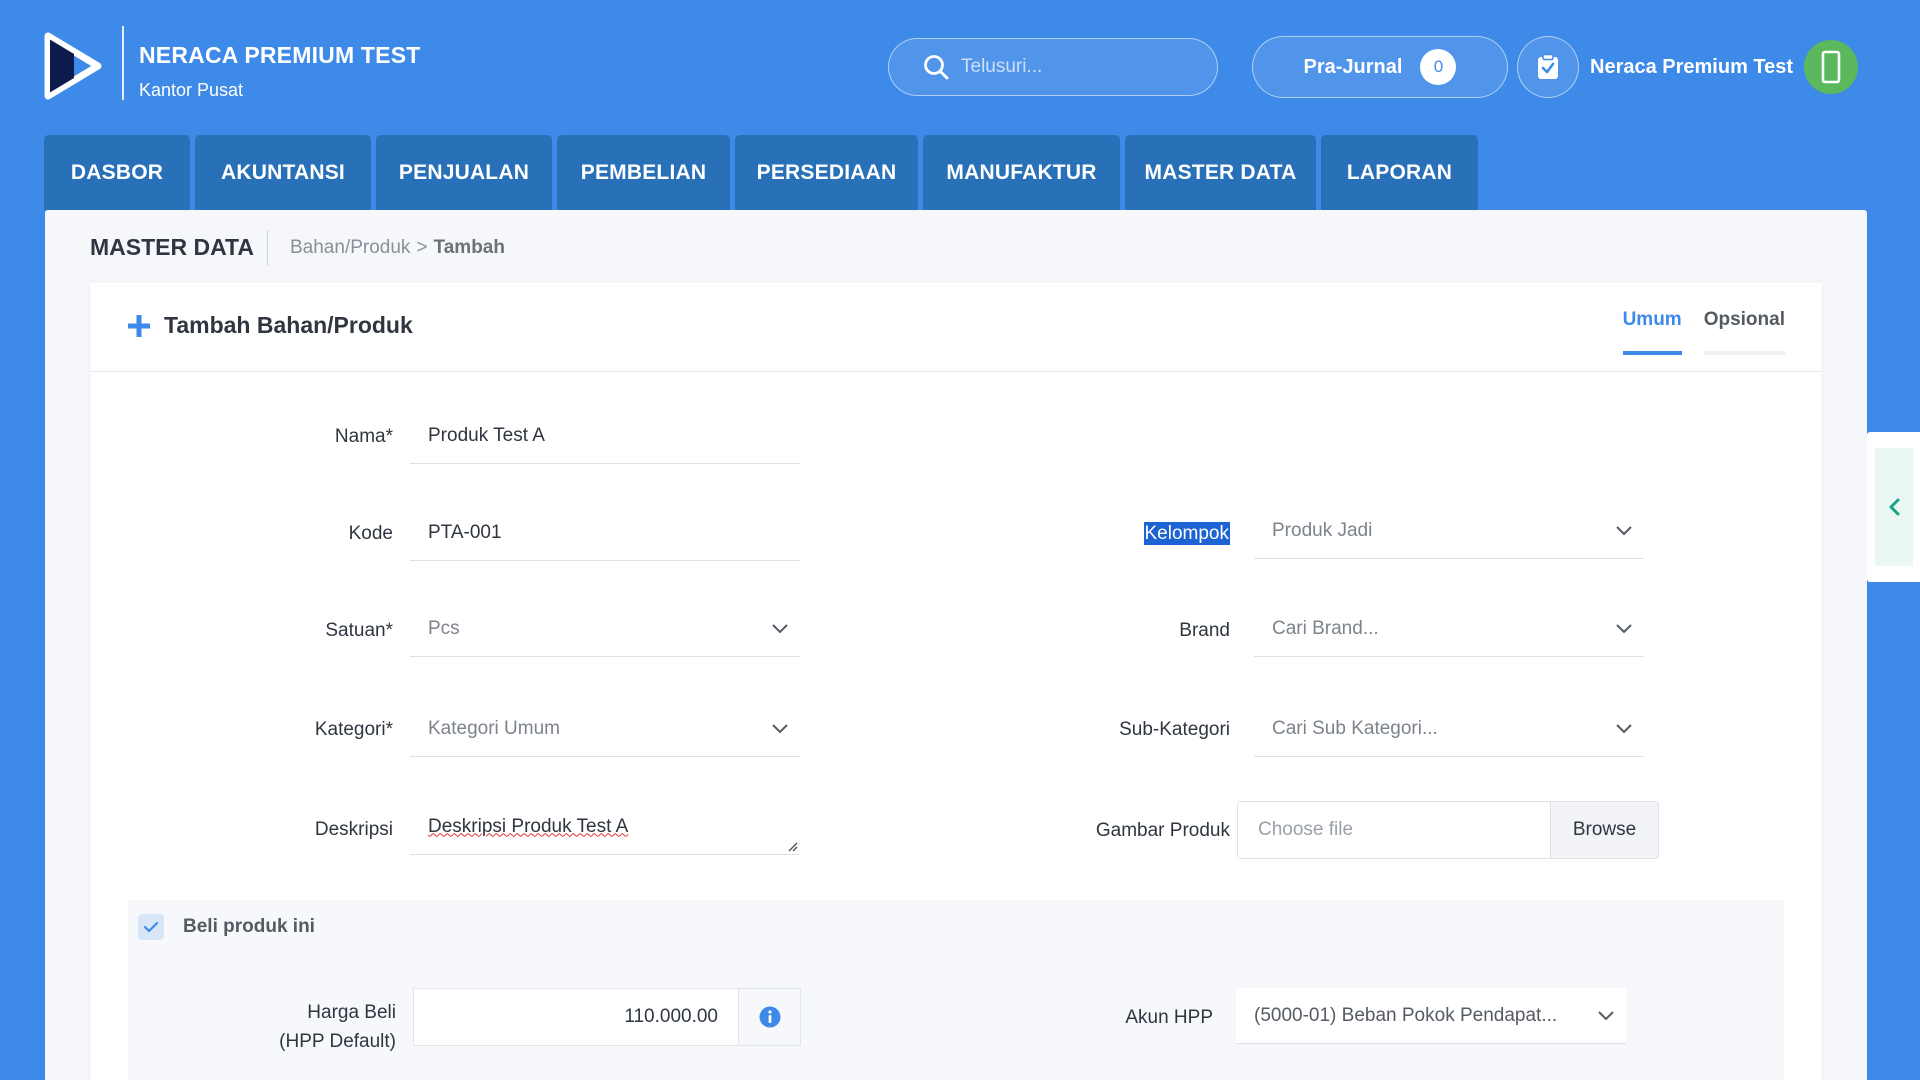  I want to click on satuan-select: Pcs, so click(605, 629).